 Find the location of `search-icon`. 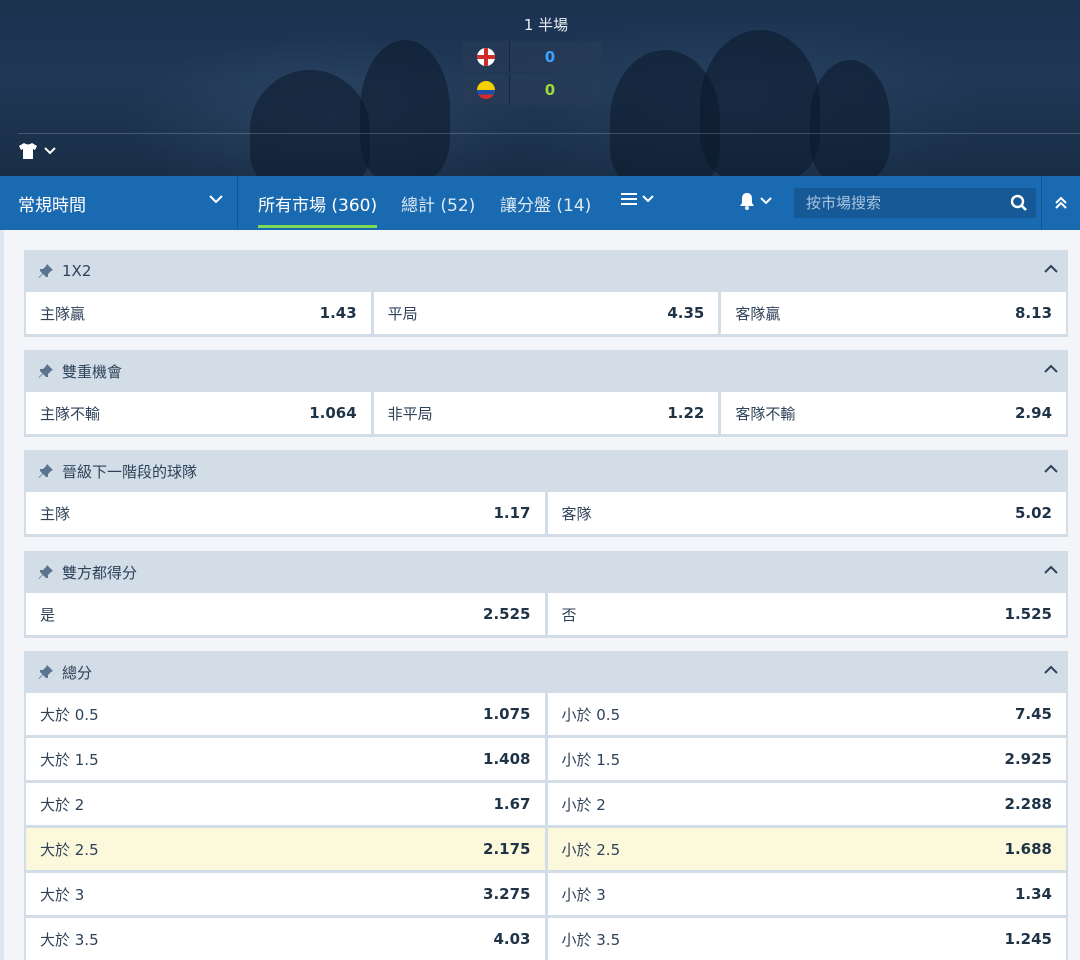

search-icon is located at coordinates (1019, 203).